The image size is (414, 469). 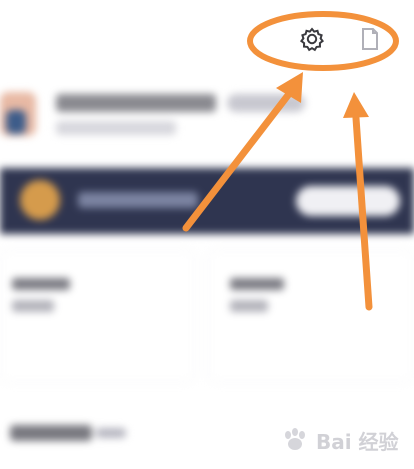 What do you see at coordinates (357, 441) in the screenshot?
I see `watermark-text: Bai 经验` at bounding box center [357, 441].